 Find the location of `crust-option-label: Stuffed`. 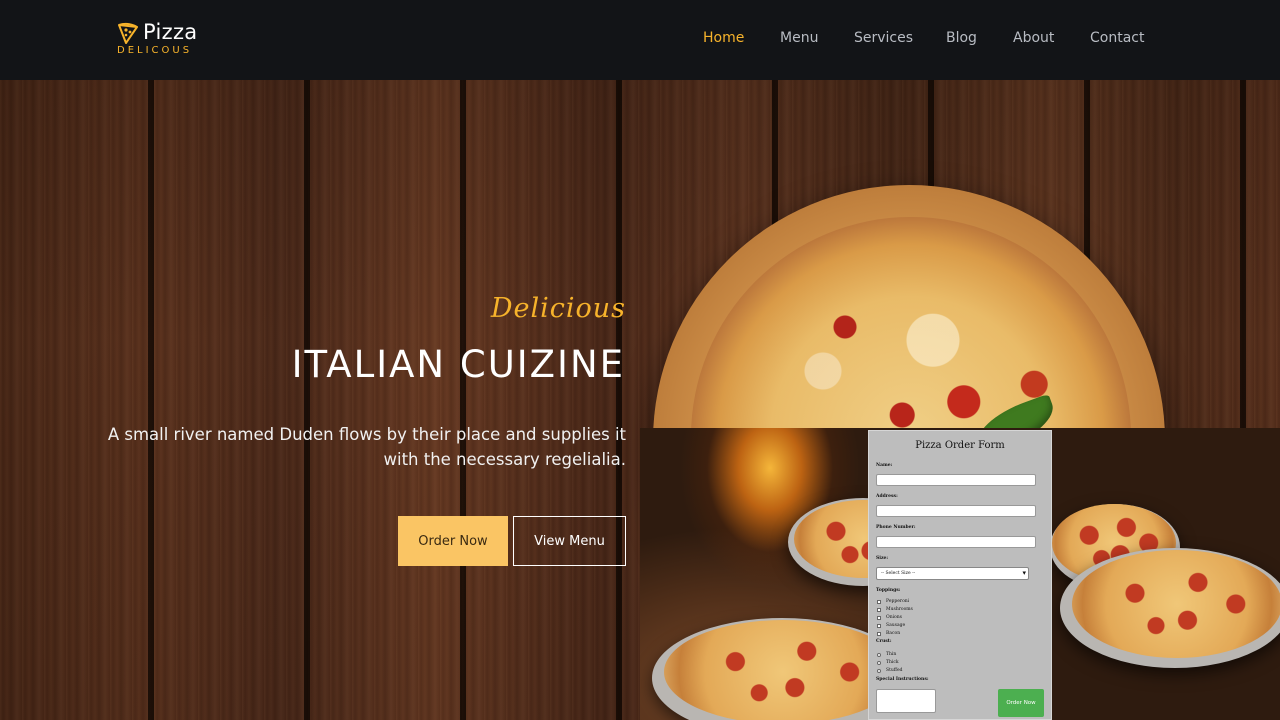

crust-option-label: Stuffed is located at coordinates (894, 670).